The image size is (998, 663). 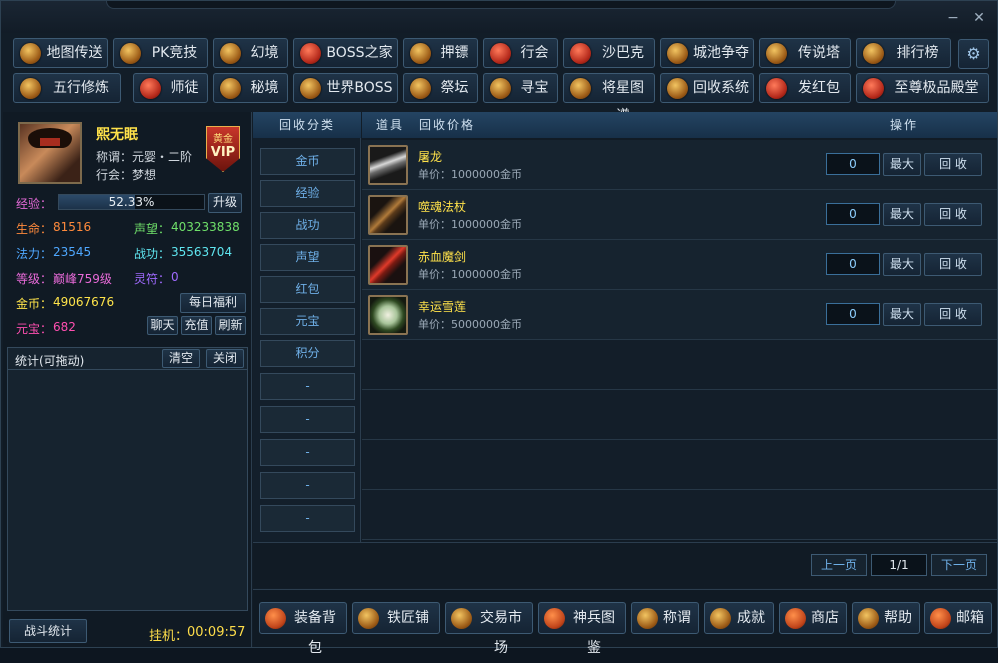 What do you see at coordinates (345, 88) in the screenshot?
I see `nav-world-boss-button: 世界BOSS` at bounding box center [345, 88].